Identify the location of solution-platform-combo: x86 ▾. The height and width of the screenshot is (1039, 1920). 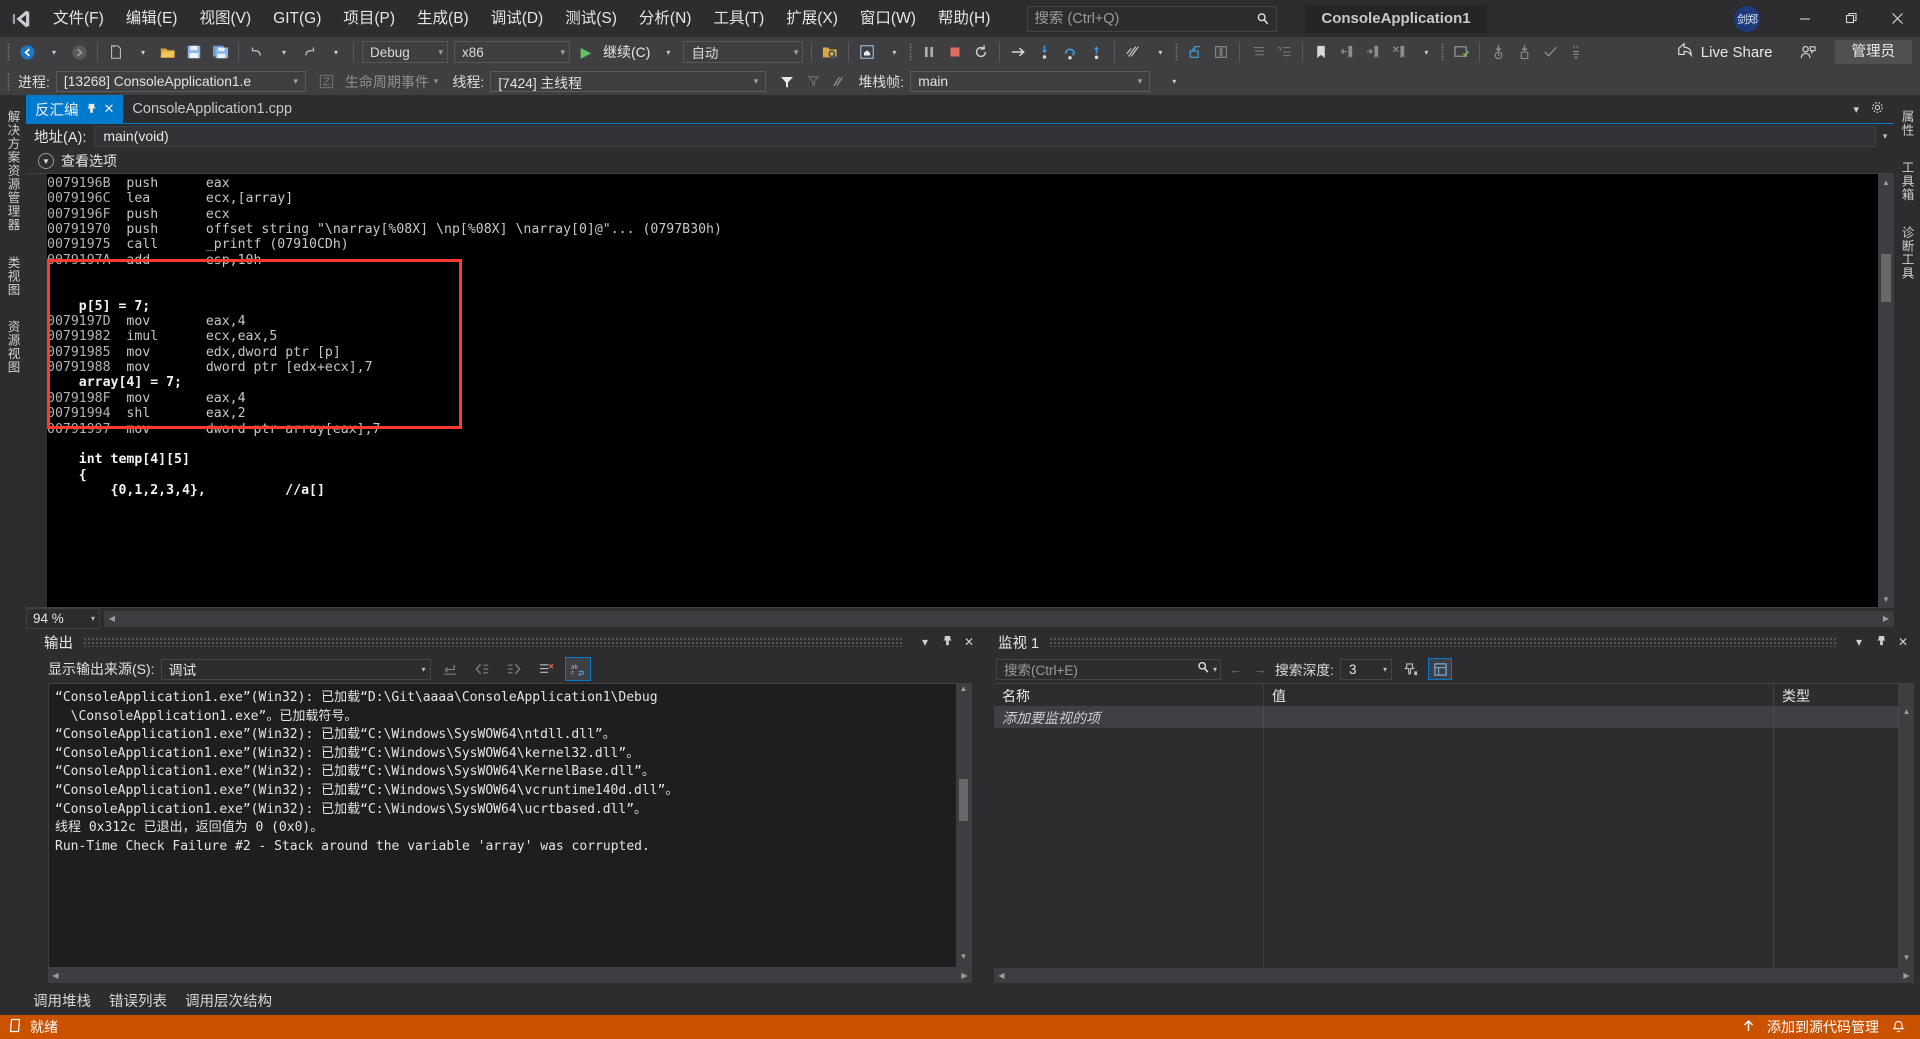
(512, 52).